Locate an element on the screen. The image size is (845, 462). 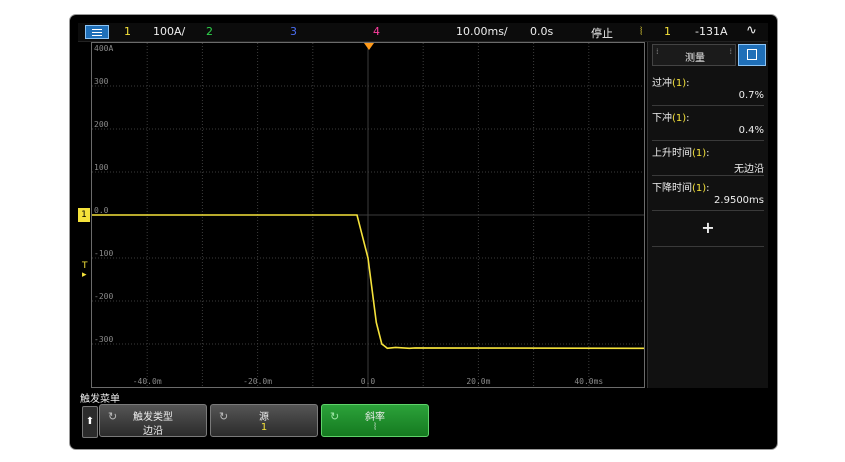
trigger-type-softkey: ↻ 触发类型 边沿 is located at coordinates (153, 420).